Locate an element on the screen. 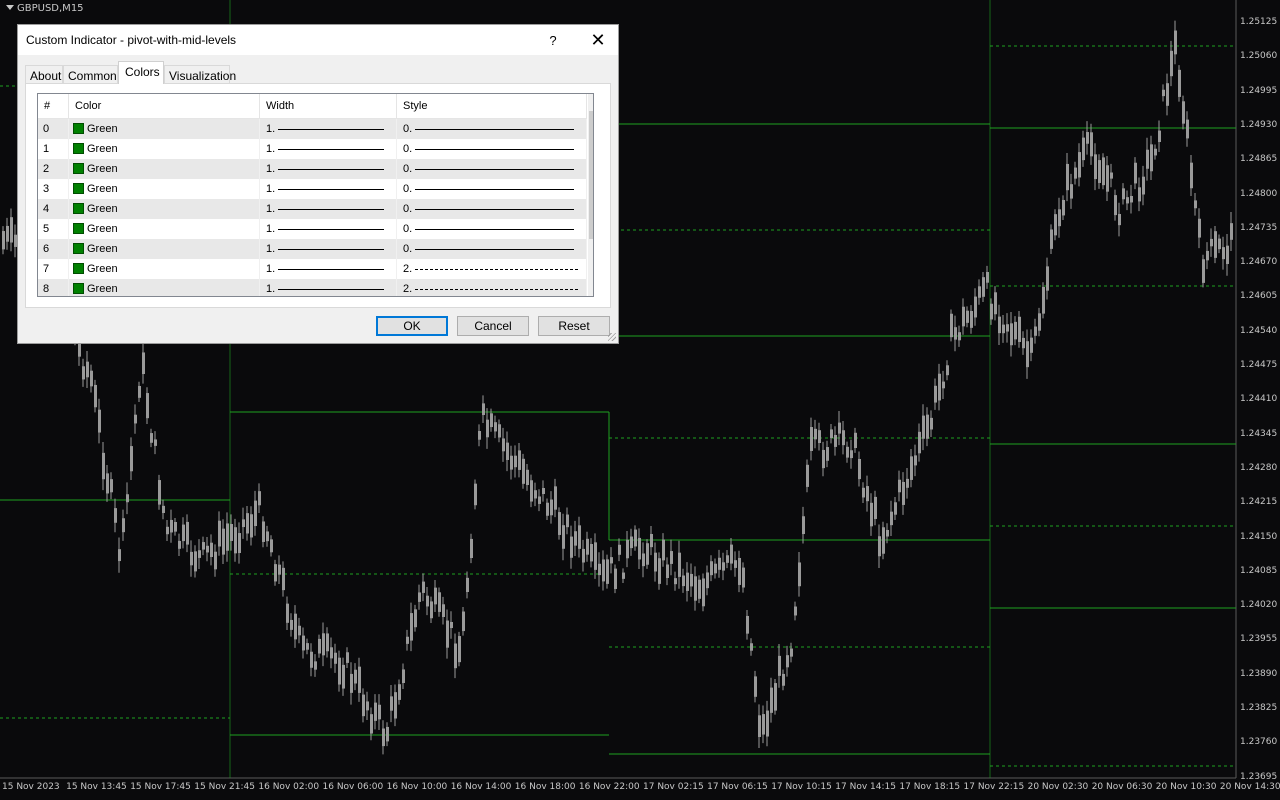  grid-row-0: 0 Green 1. 0. is located at coordinates (312, 129).